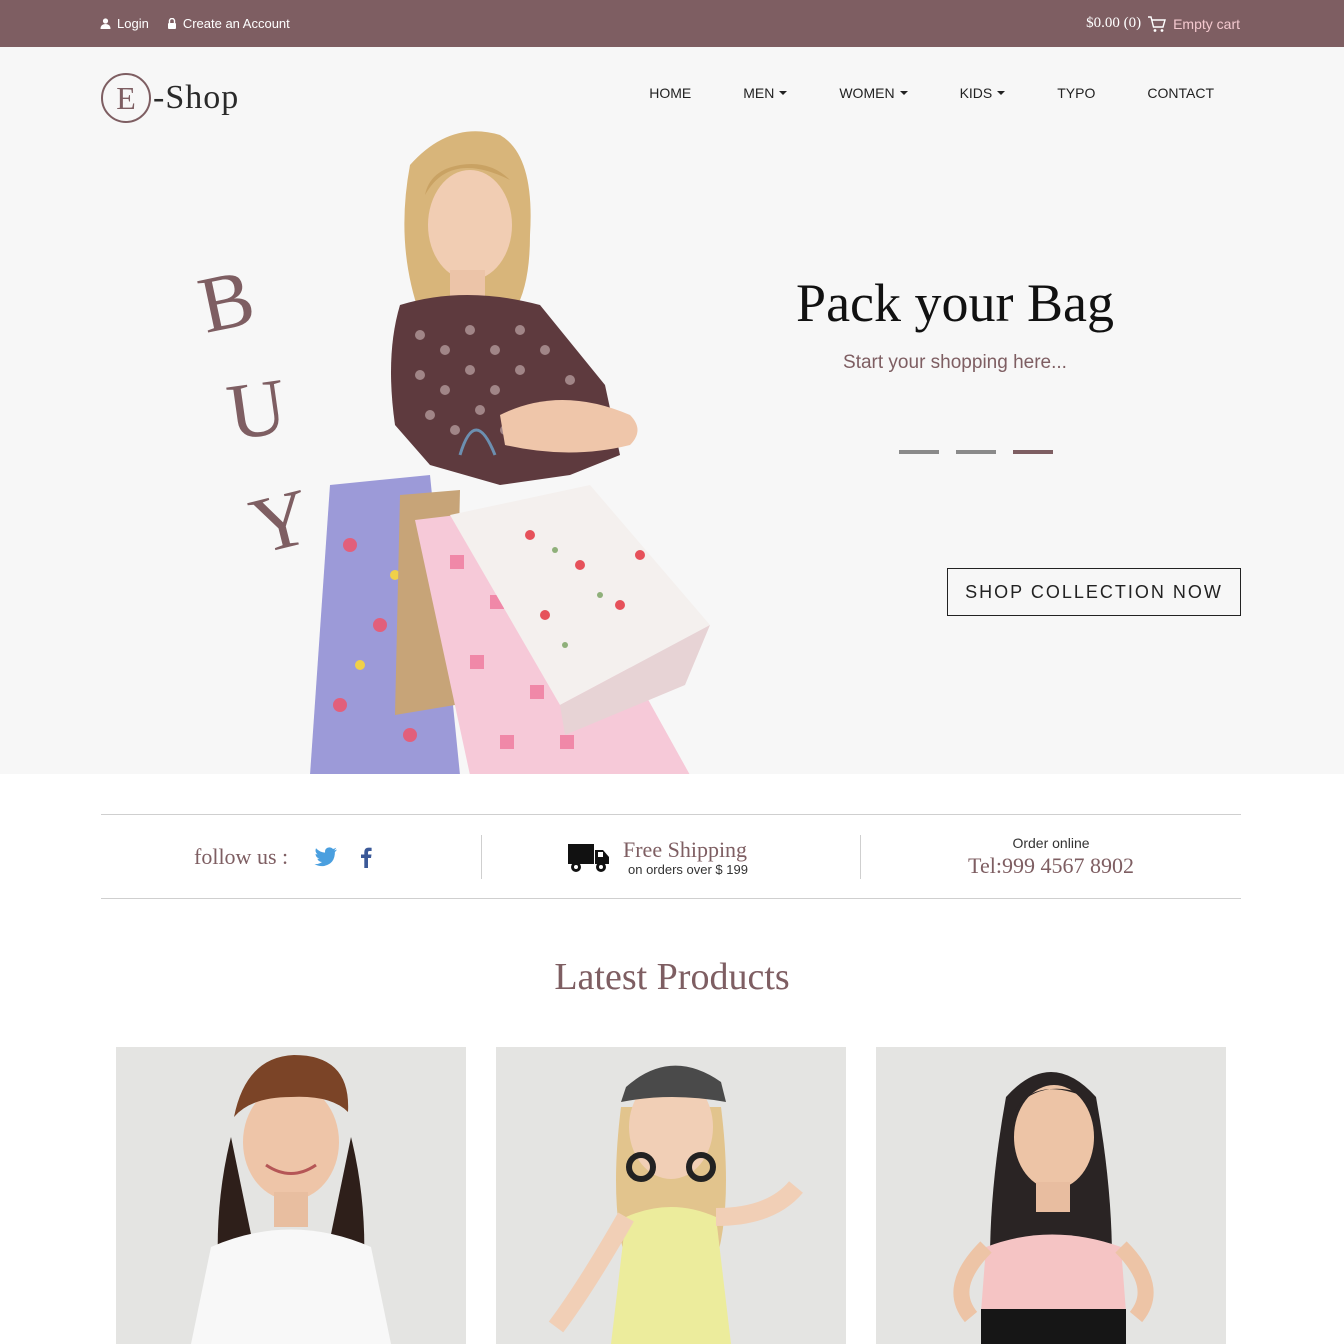 The width and height of the screenshot is (1344, 1344). What do you see at coordinates (976, 93) in the screenshot?
I see `nav-kids-label: KIDS` at bounding box center [976, 93].